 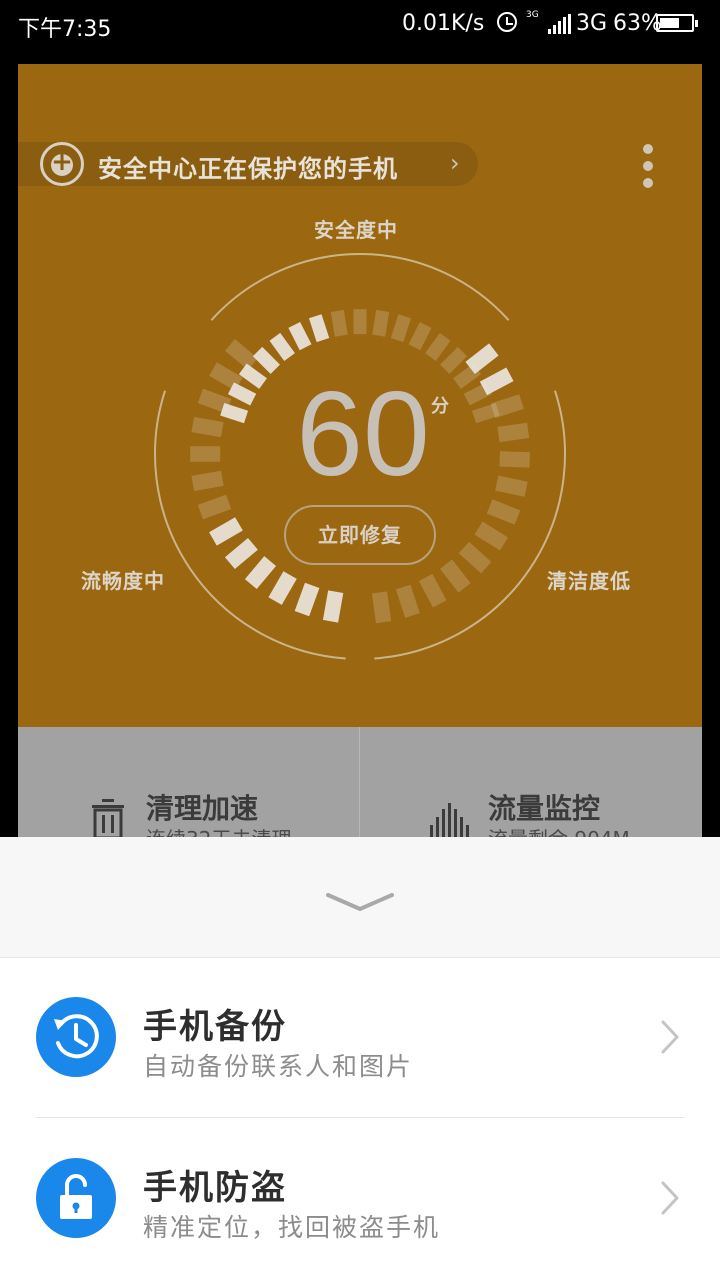 What do you see at coordinates (544, 808) in the screenshot?
I see `traffic-monitor-title: 流量监控` at bounding box center [544, 808].